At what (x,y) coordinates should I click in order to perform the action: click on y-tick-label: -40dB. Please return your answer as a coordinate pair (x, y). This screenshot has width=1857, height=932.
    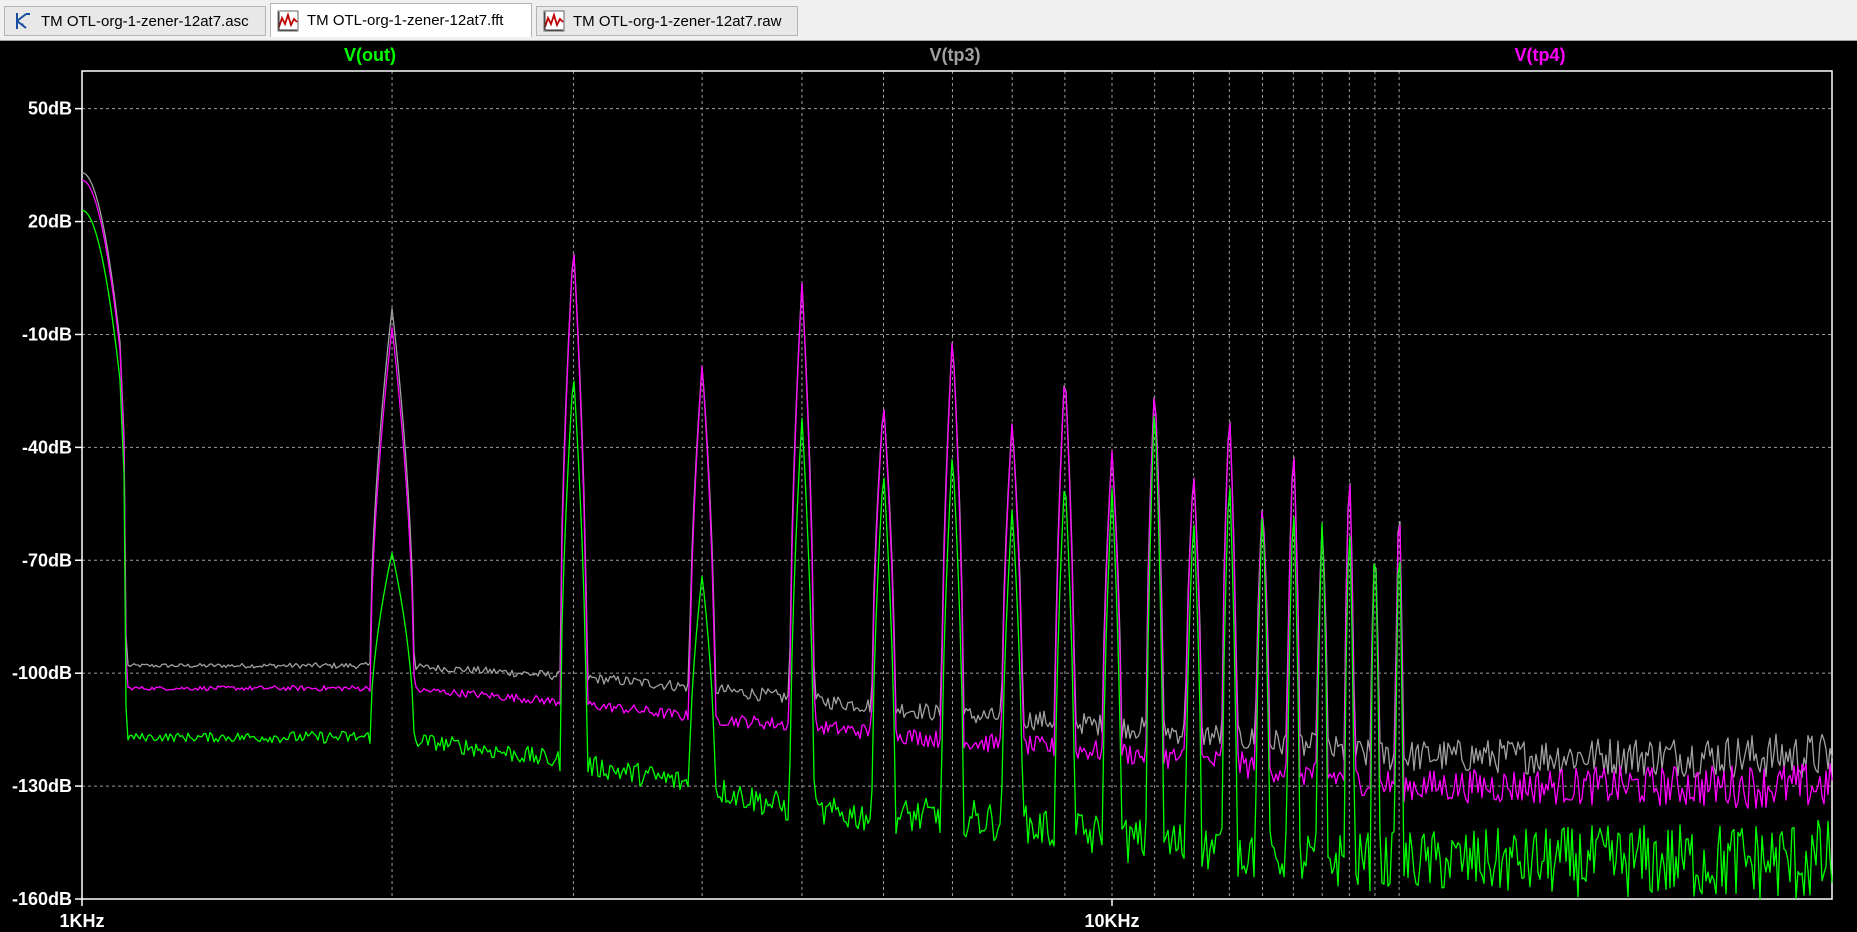
    Looking at the image, I should click on (47, 447).